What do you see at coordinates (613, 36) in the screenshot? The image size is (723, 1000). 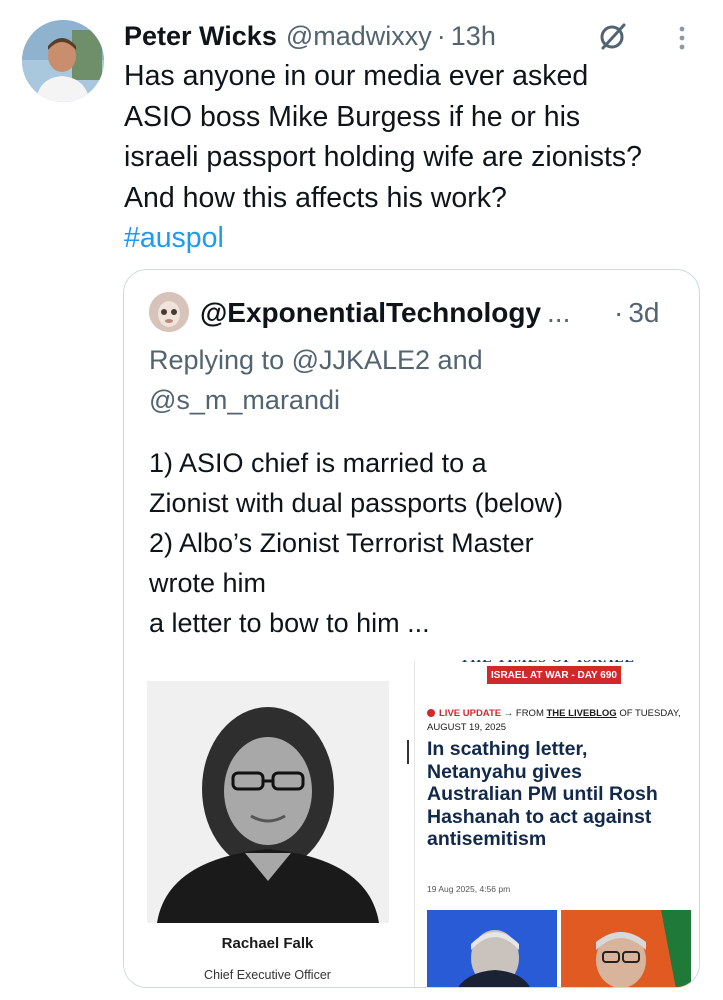 I see `grok-icon` at bounding box center [613, 36].